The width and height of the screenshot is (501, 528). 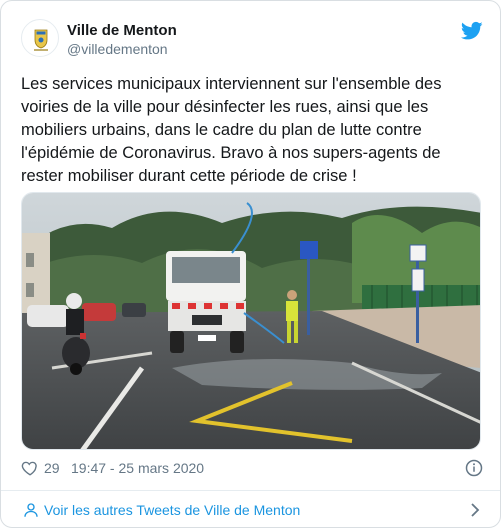 I want to click on avatar, so click(x=40, y=38).